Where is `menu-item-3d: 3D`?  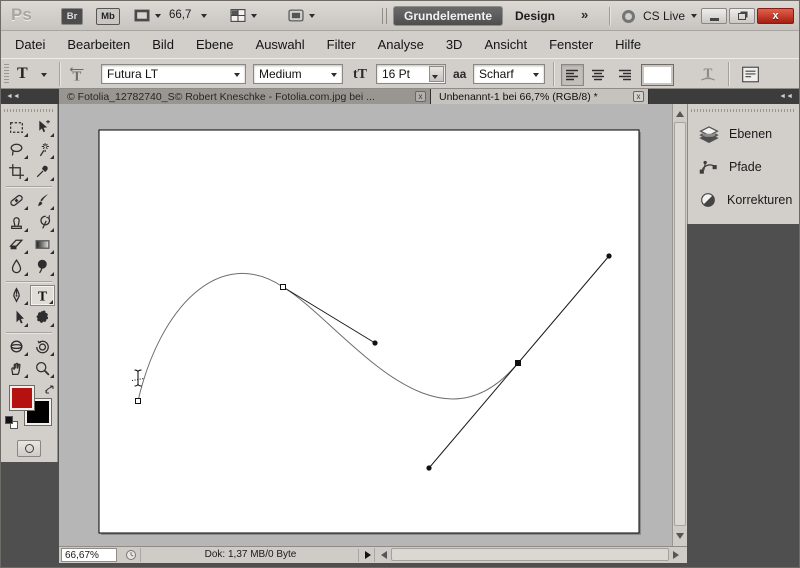
menu-item-3d: 3D is located at coordinates (454, 44).